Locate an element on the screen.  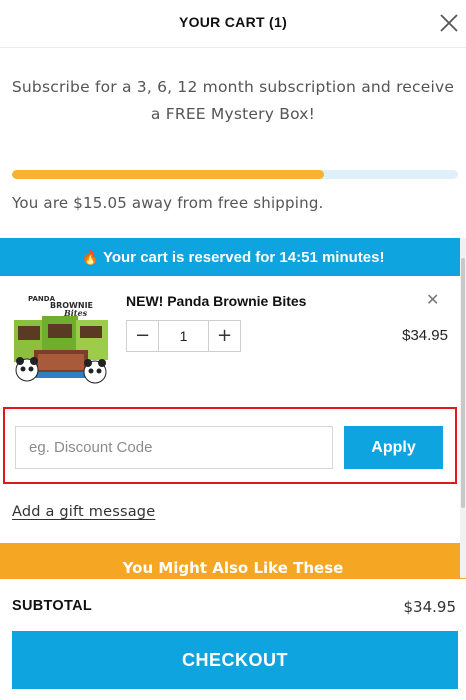
fire-icon: 🔥 is located at coordinates (90, 257).